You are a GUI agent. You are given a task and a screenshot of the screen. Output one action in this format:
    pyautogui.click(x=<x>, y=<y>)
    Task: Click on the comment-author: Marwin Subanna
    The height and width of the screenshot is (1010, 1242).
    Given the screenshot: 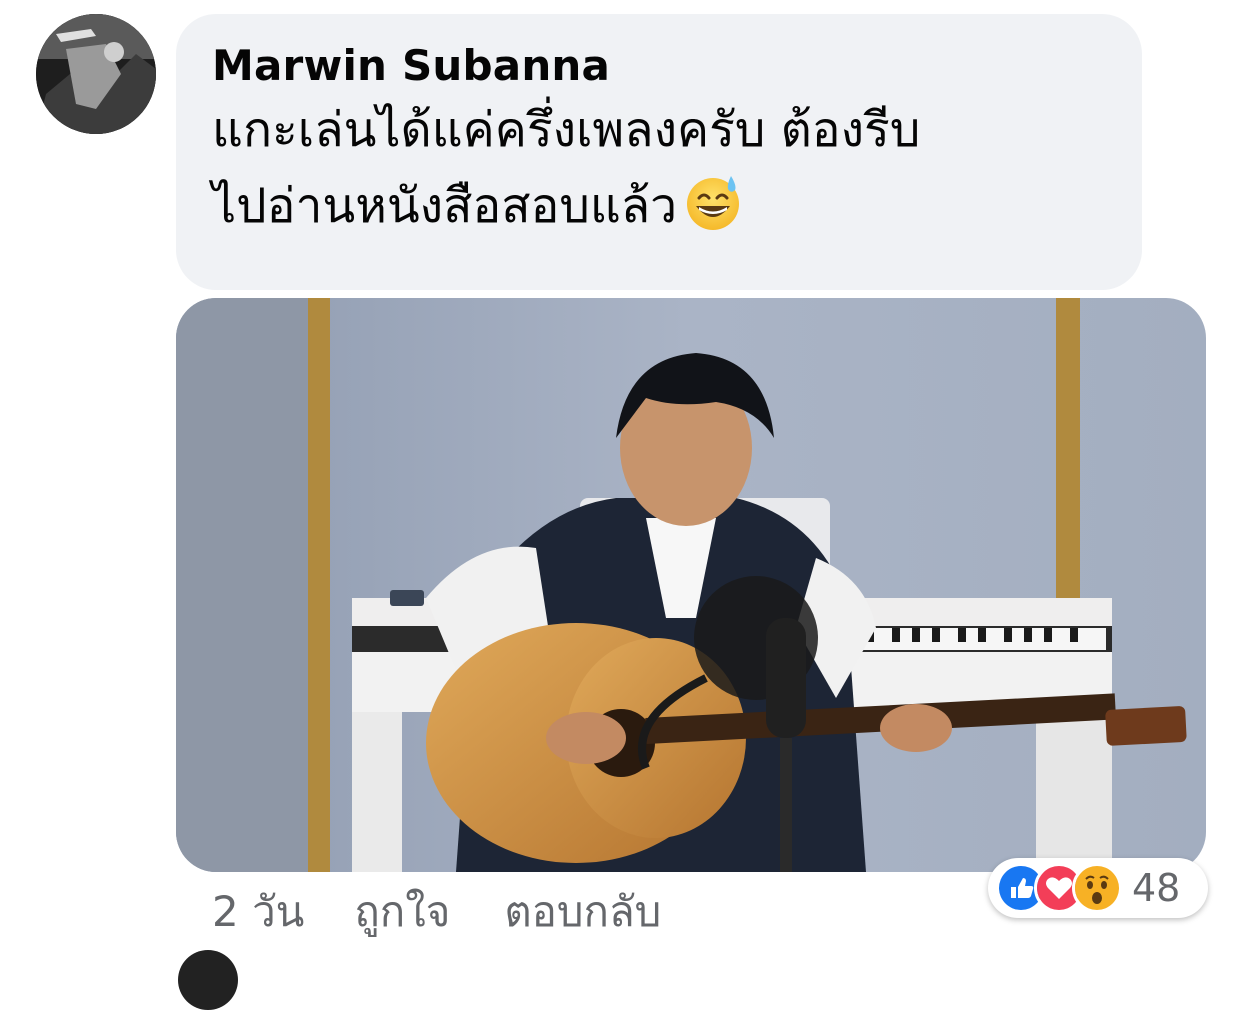 What is the action you would take?
    pyautogui.click(x=659, y=66)
    